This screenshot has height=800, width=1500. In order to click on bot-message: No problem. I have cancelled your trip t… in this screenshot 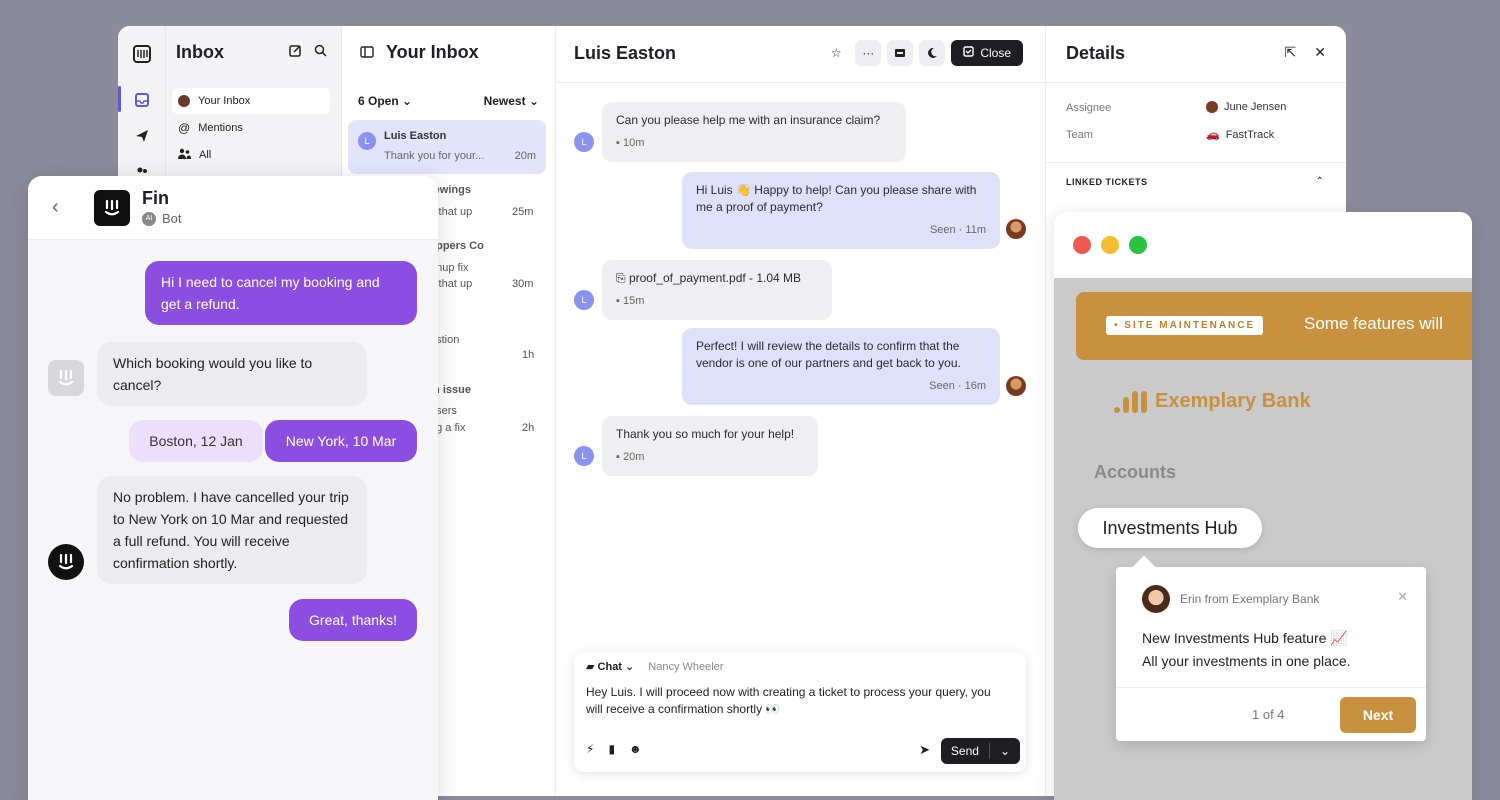, I will do `click(232, 530)`.